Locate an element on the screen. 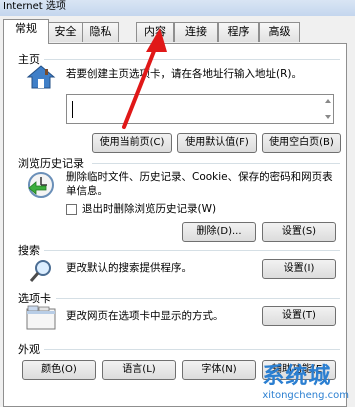 The image size is (355, 407). watermark-title: 系统城 is located at coordinates (297, 376).